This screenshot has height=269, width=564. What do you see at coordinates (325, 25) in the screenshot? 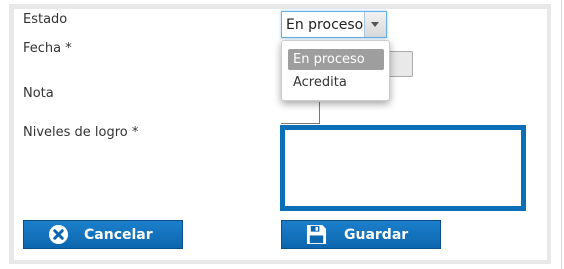
I see `estado-select-value: En proceso` at bounding box center [325, 25].